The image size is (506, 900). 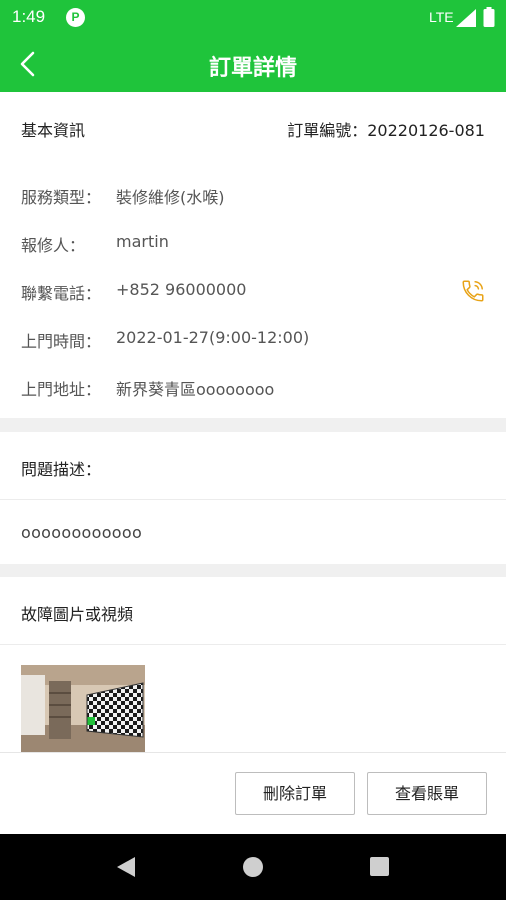 What do you see at coordinates (195, 389) in the screenshot?
I see `info-value: 新界葵青區oooooooo` at bounding box center [195, 389].